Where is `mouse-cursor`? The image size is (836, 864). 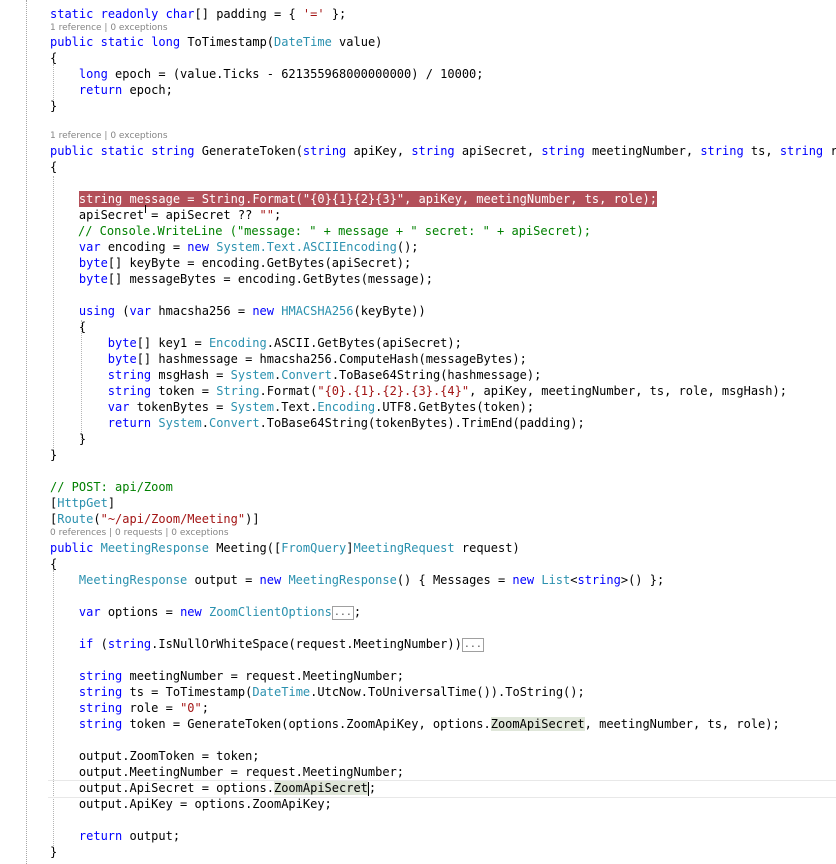 mouse-cursor is located at coordinates (149, 209).